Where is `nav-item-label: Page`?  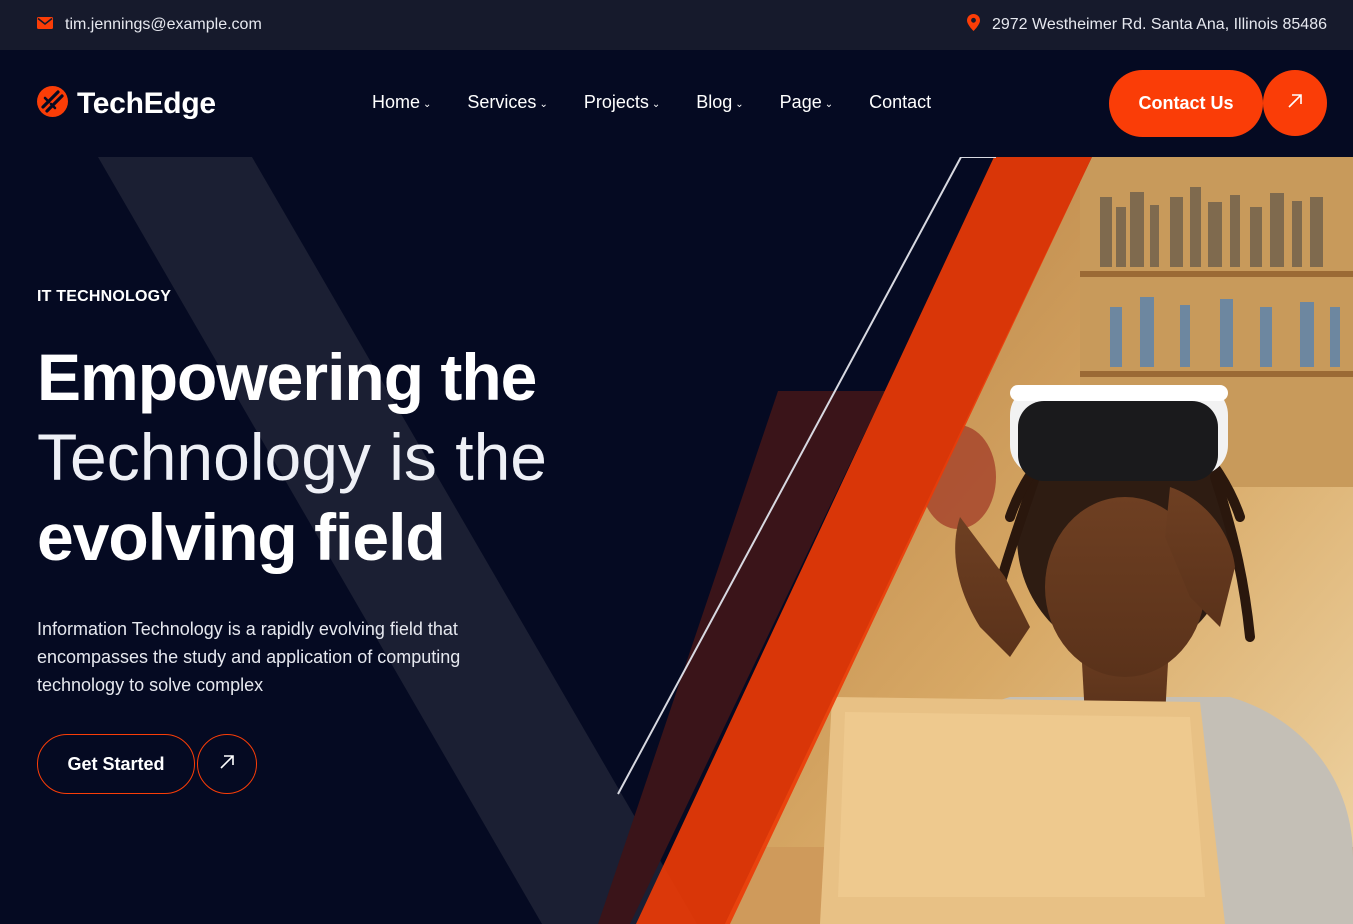 nav-item-label: Page is located at coordinates (800, 102).